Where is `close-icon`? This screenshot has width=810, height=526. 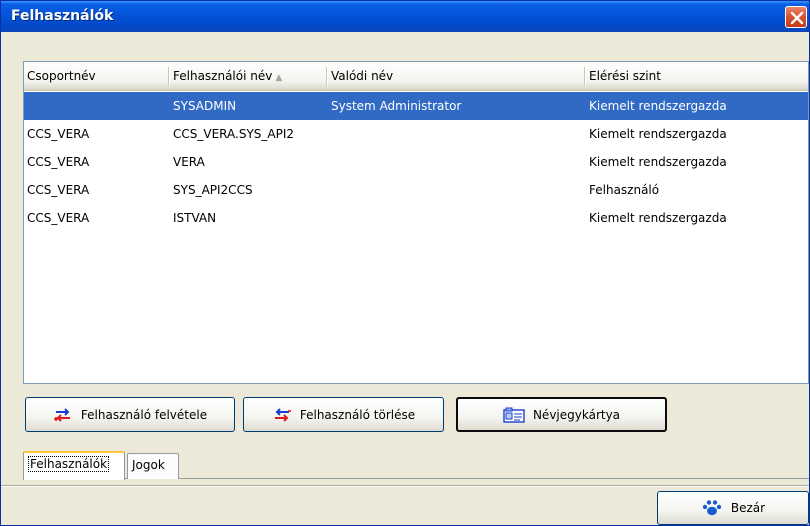 close-icon is located at coordinates (797, 18).